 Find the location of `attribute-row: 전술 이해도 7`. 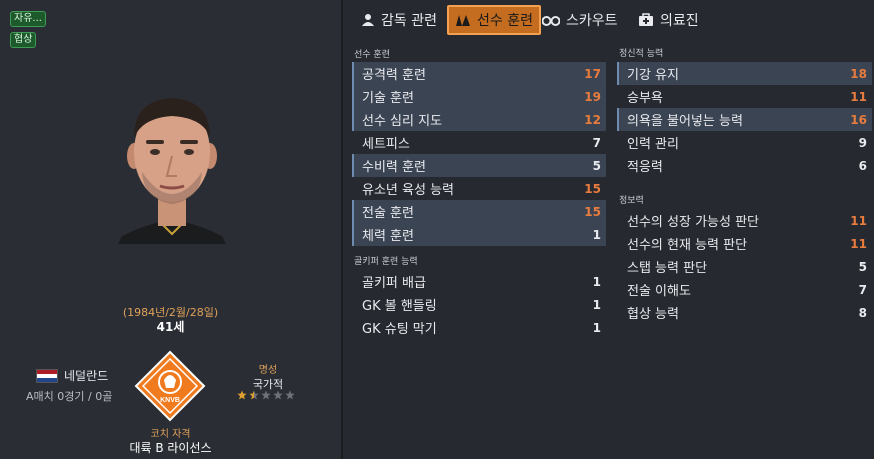

attribute-row: 전술 이해도 7 is located at coordinates (744, 289).